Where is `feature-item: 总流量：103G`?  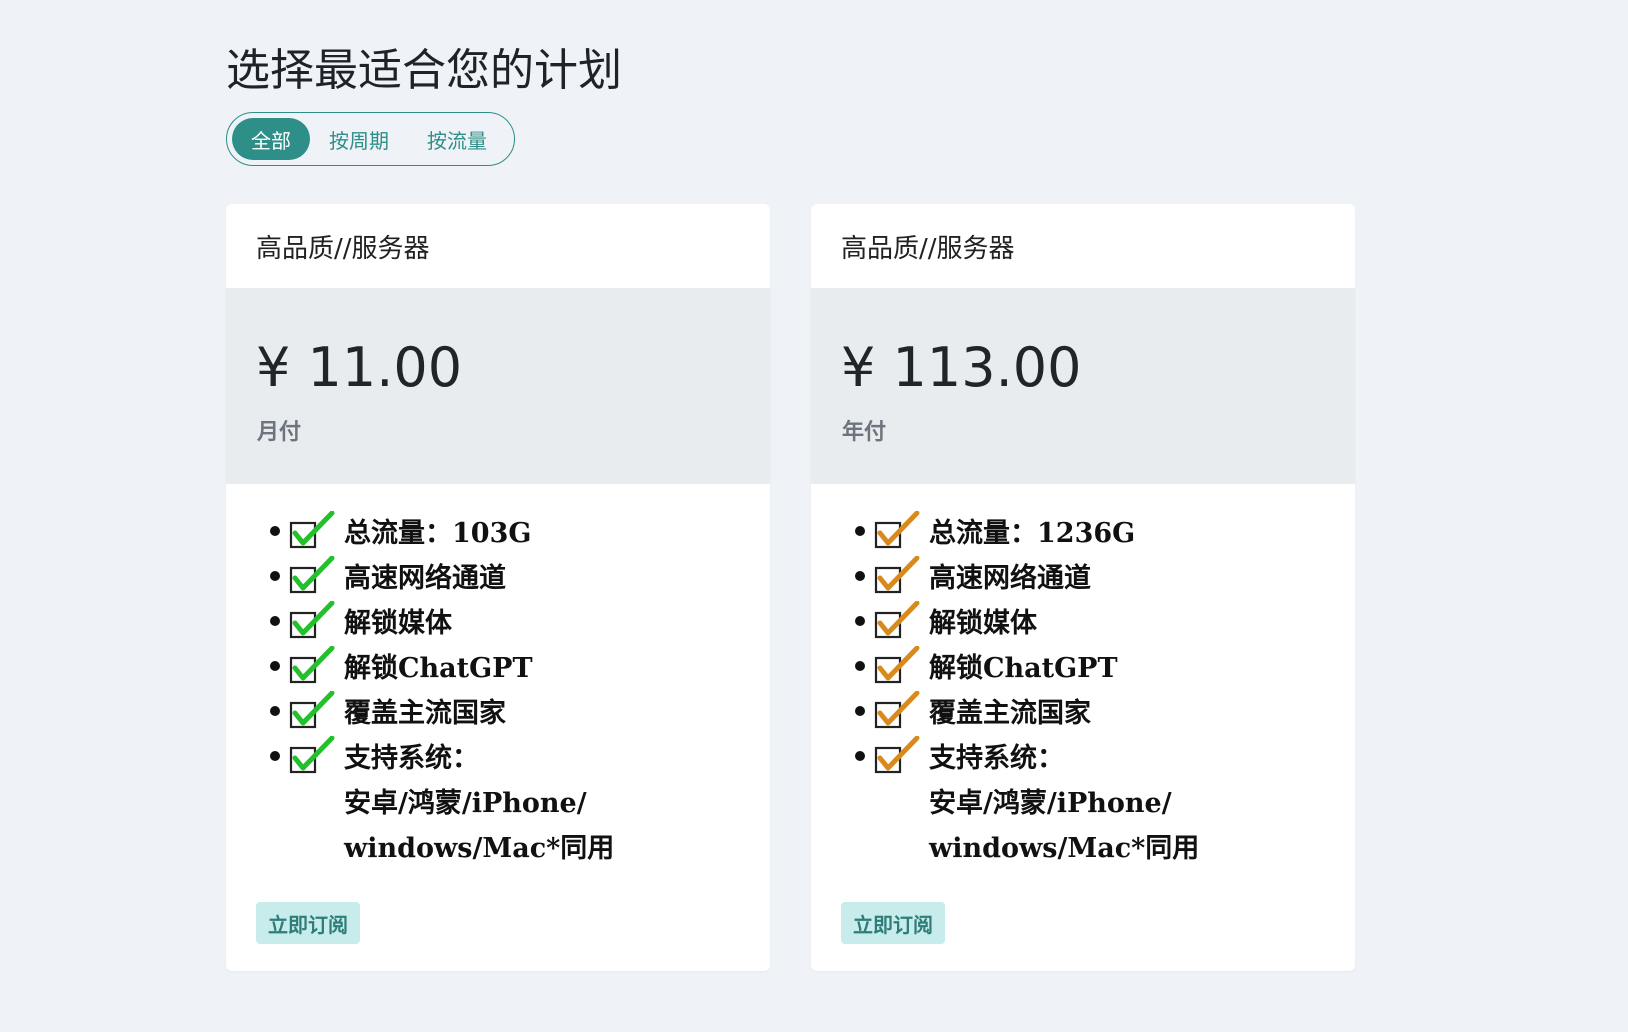 feature-item: 总流量：103G is located at coordinates (442, 530).